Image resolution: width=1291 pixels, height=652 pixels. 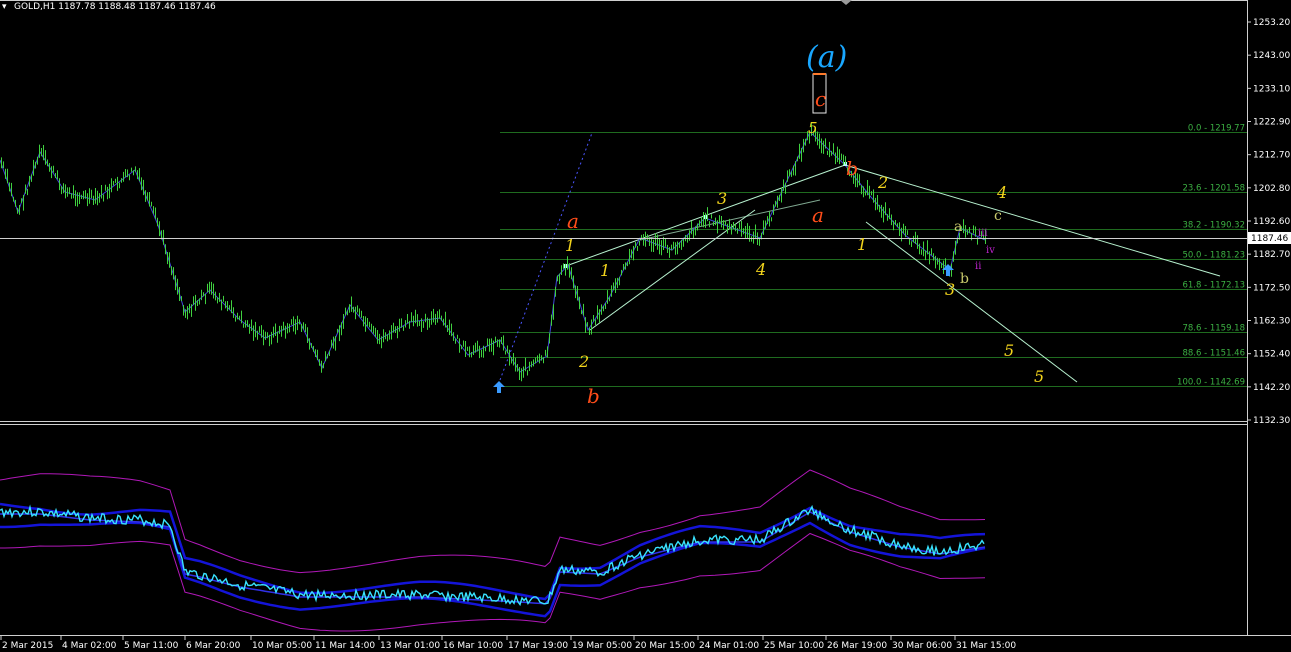 What do you see at coordinates (27, 646) in the screenshot?
I see `time-tick-label: 2 Mar 2015` at bounding box center [27, 646].